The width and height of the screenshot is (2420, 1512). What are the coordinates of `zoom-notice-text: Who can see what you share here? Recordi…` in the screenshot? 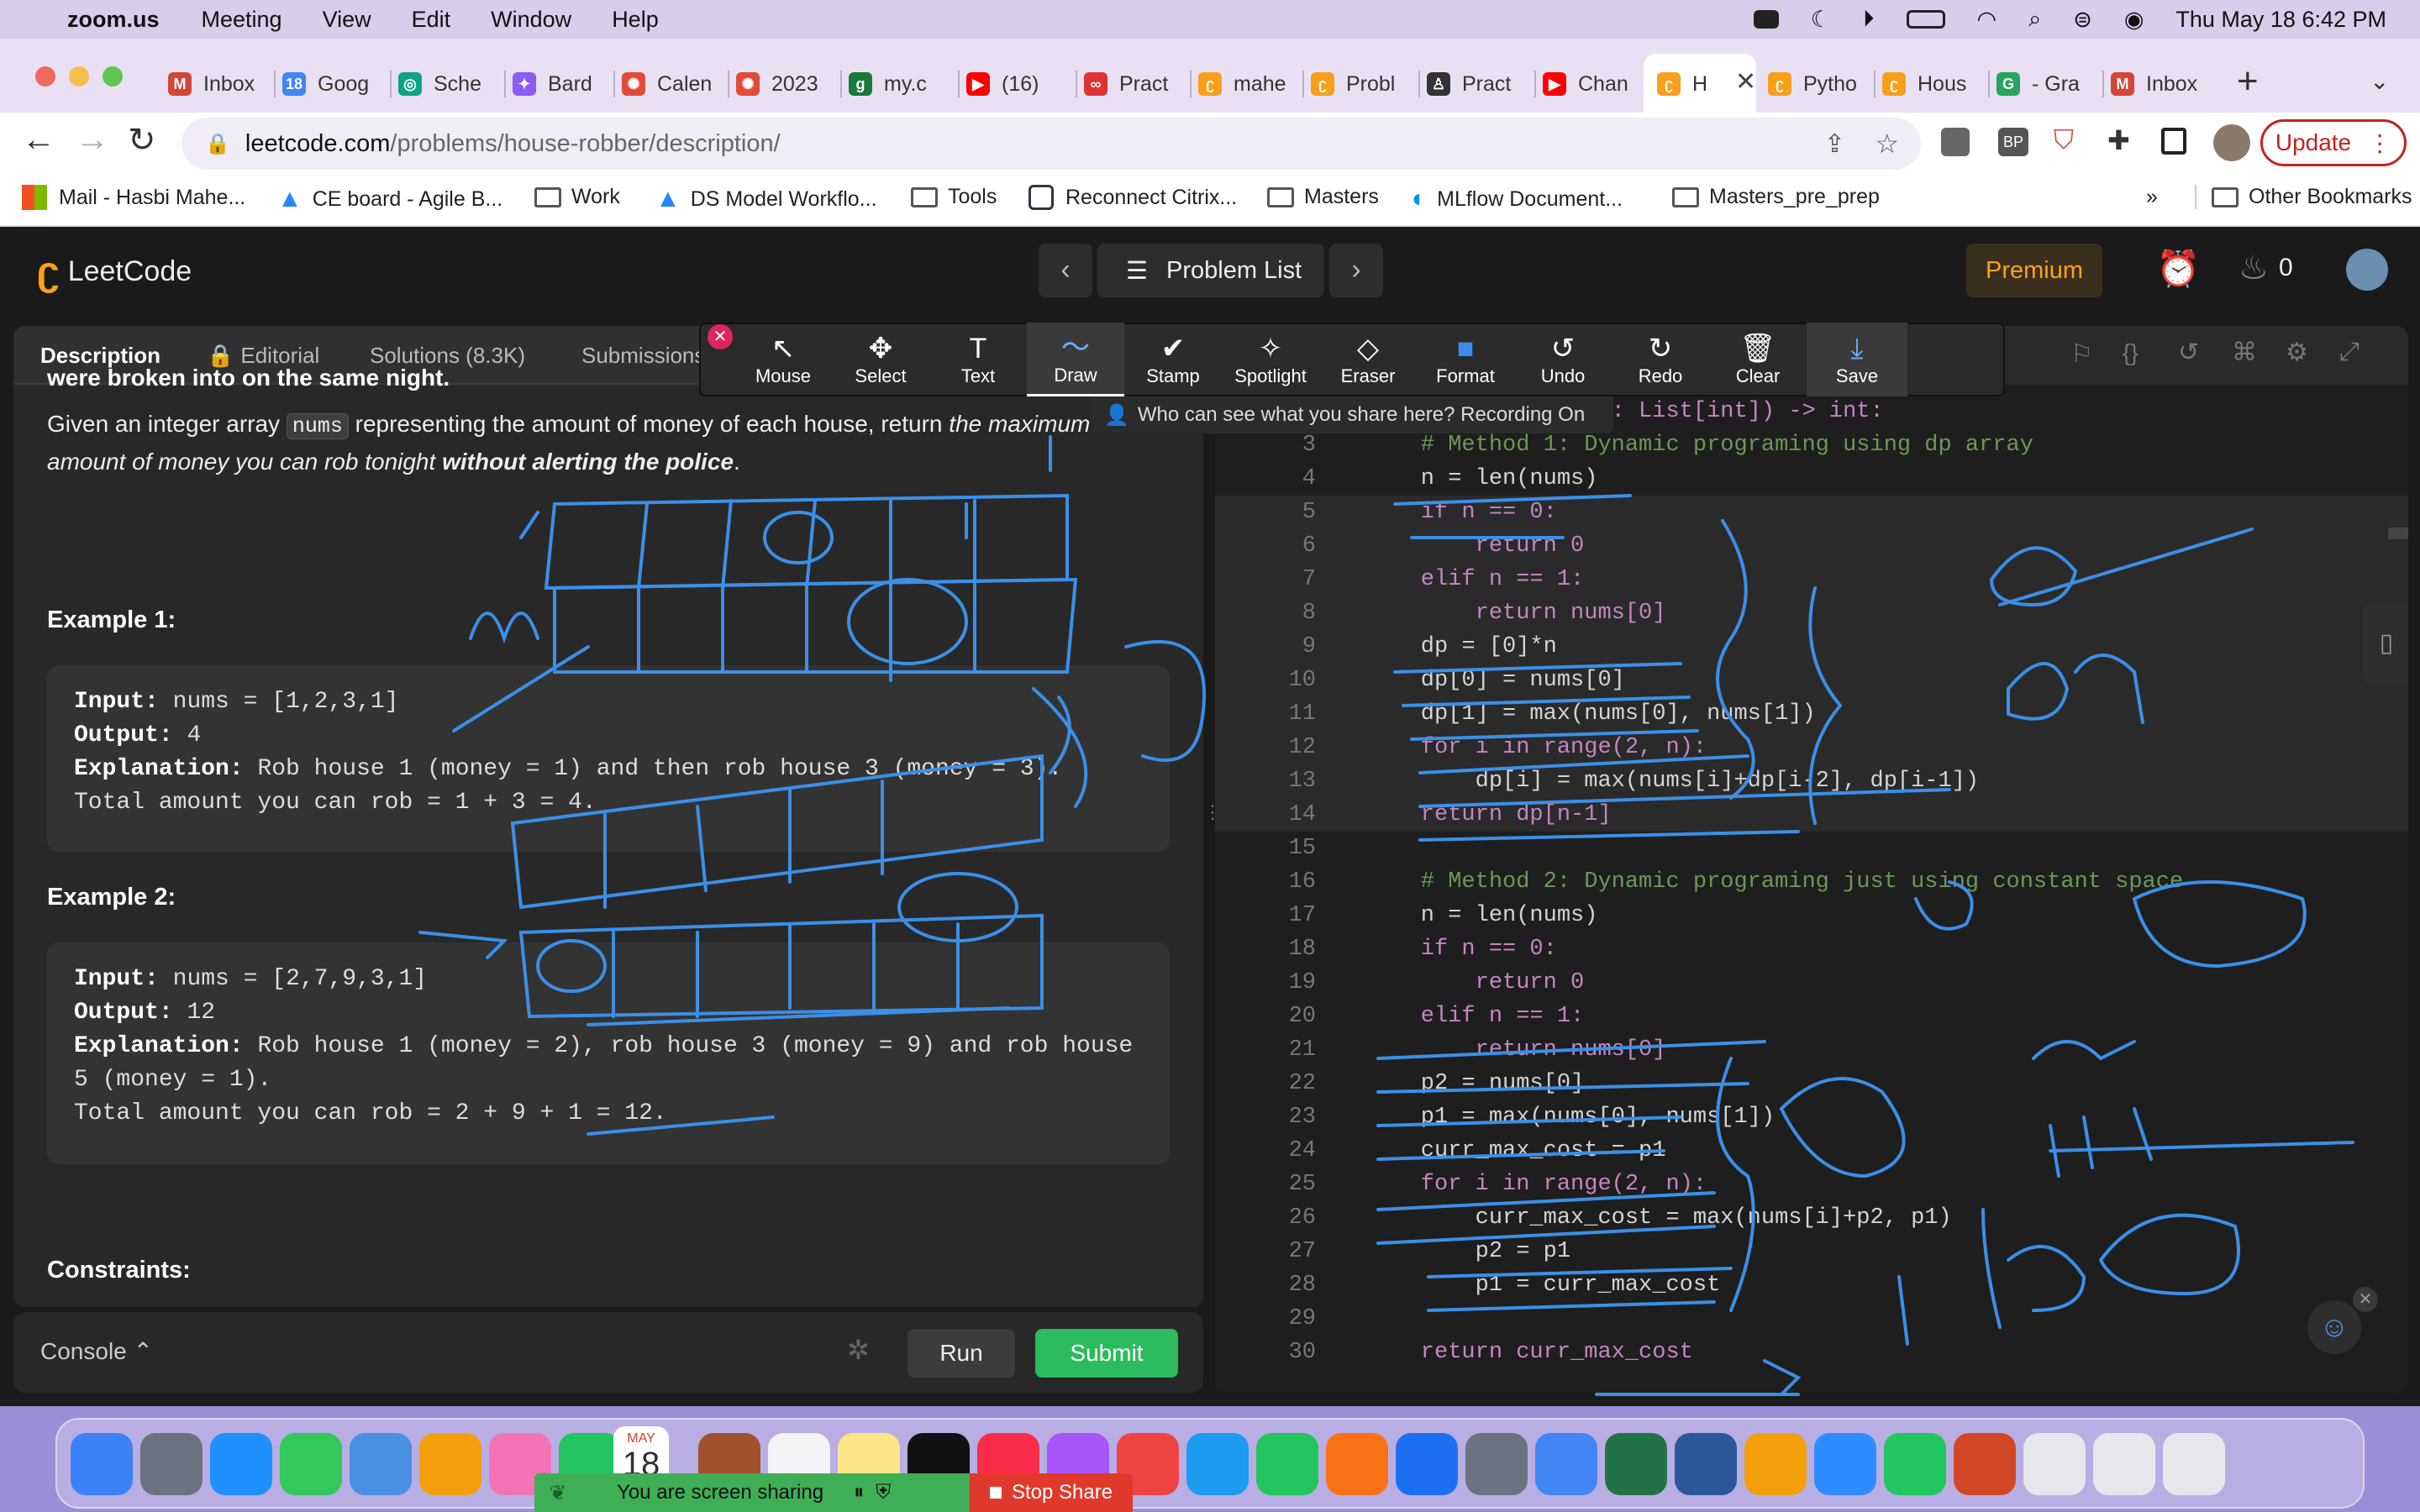 It's located at (1361, 414).